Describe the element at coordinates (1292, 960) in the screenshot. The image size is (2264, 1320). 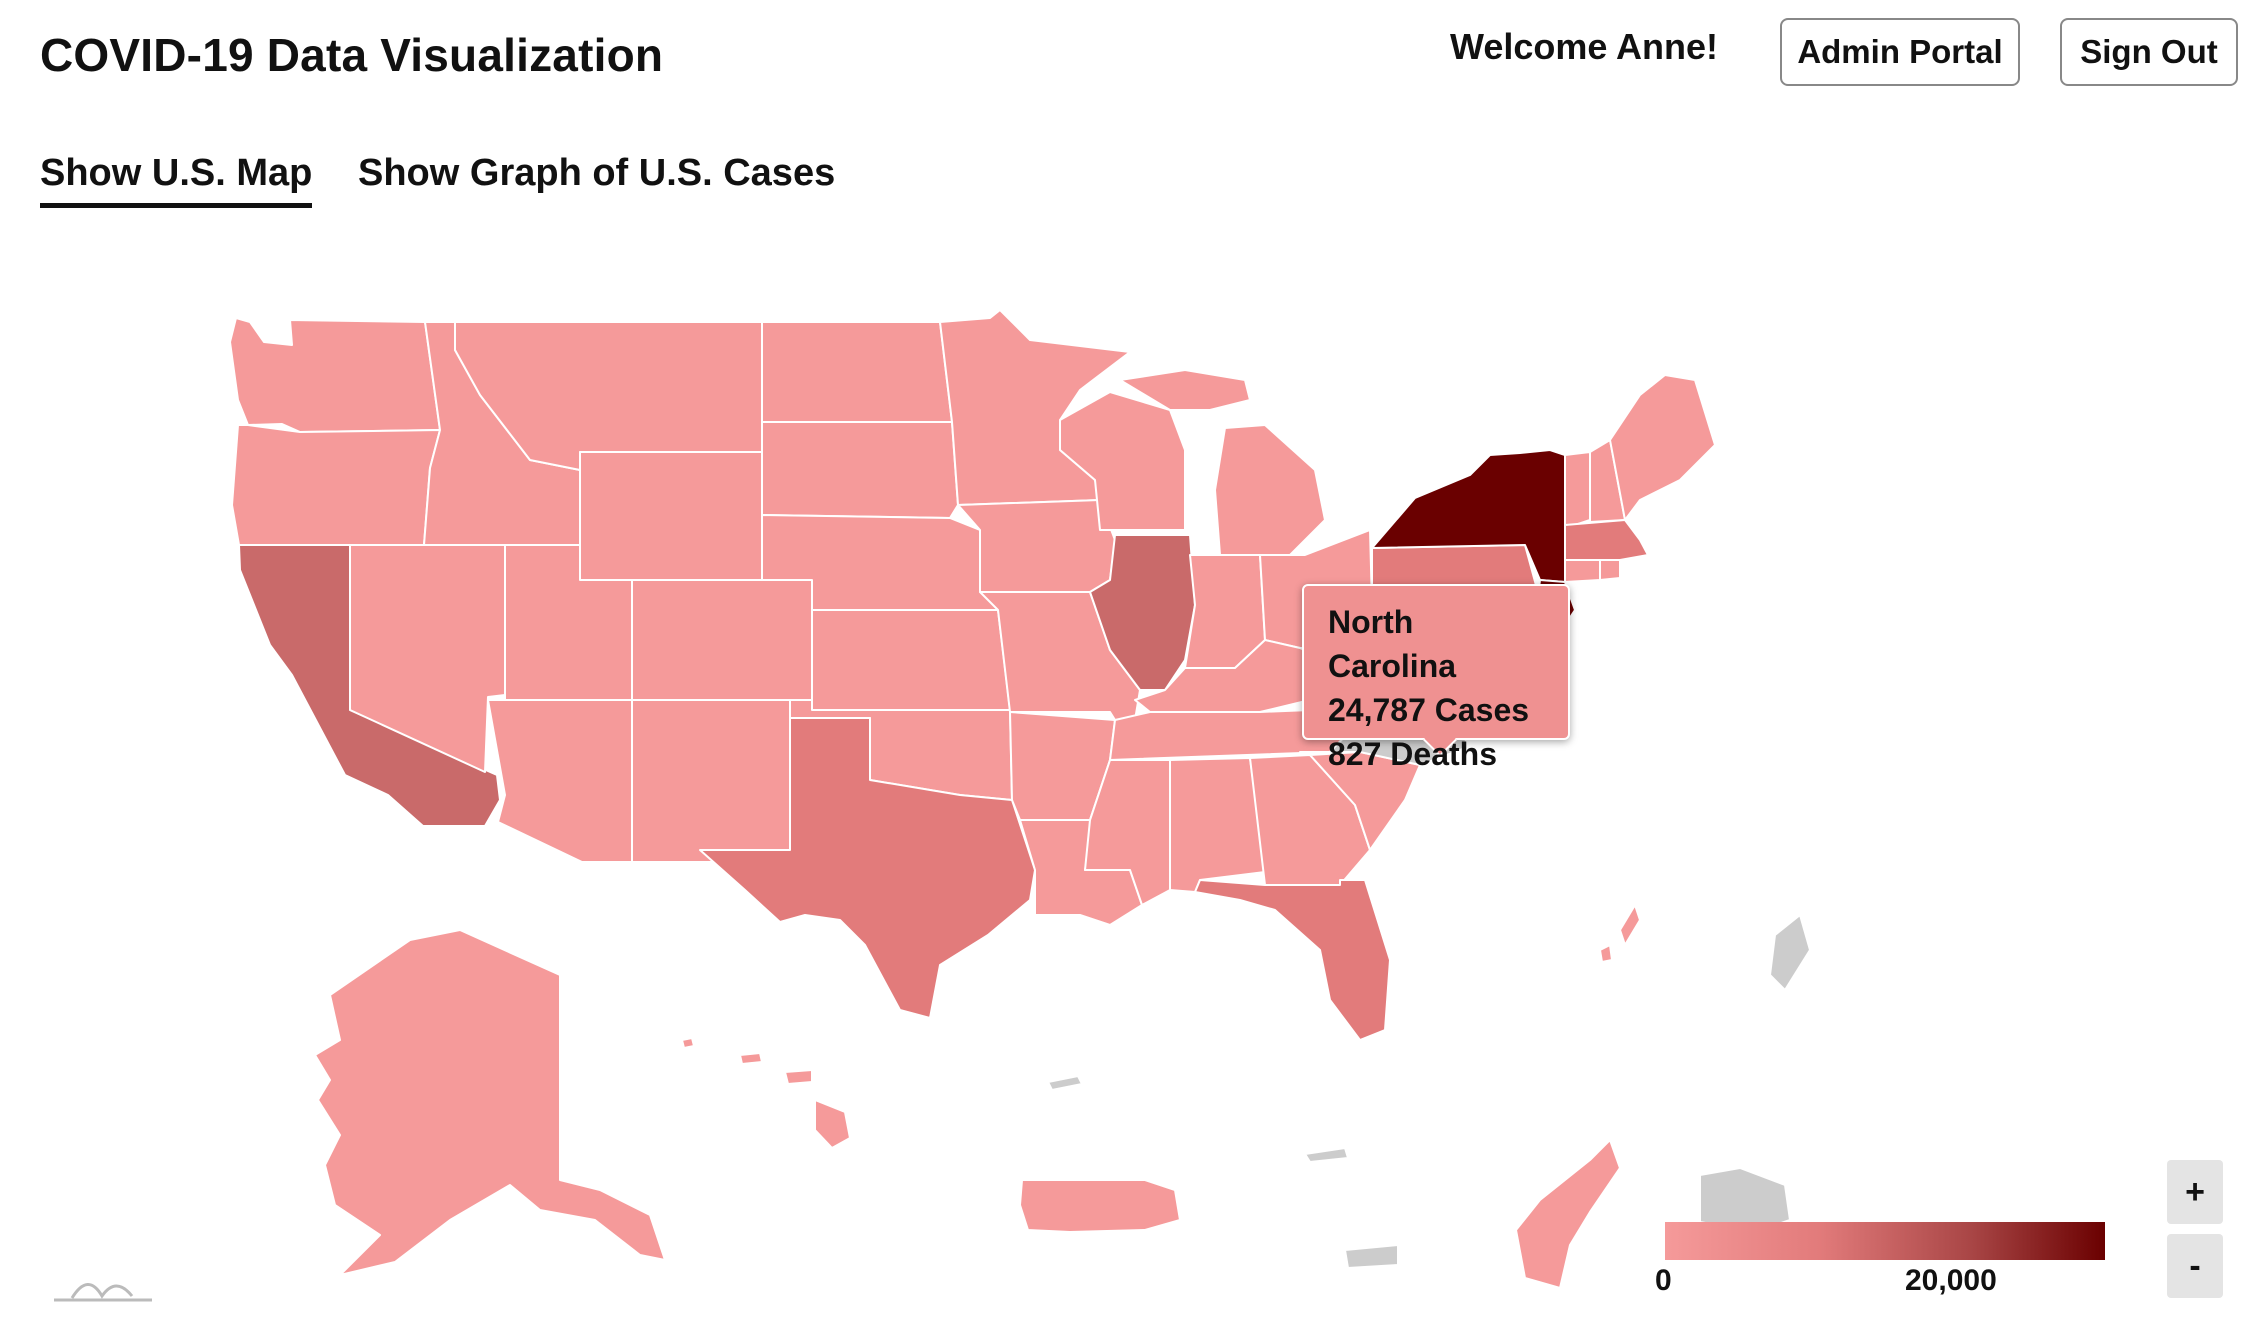
I see `state-florida` at that location.